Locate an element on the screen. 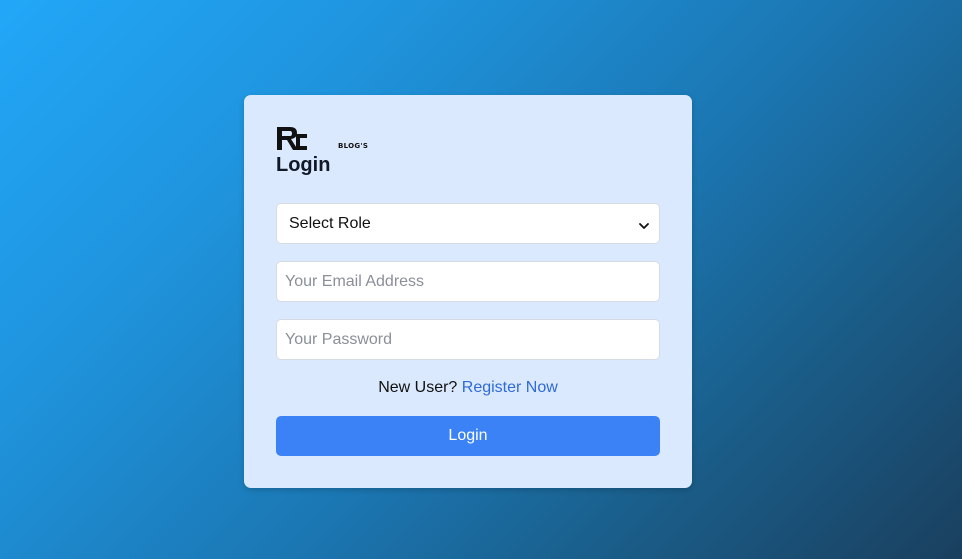  role-select: Select Role is located at coordinates (468, 223).